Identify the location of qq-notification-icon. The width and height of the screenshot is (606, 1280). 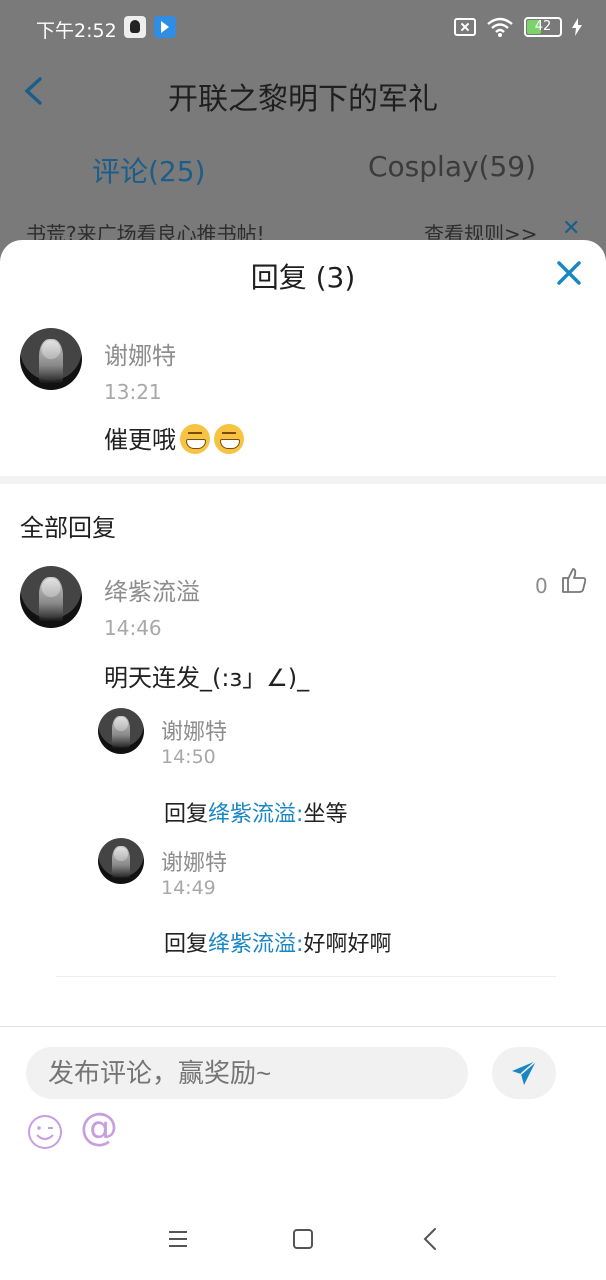
(135, 27).